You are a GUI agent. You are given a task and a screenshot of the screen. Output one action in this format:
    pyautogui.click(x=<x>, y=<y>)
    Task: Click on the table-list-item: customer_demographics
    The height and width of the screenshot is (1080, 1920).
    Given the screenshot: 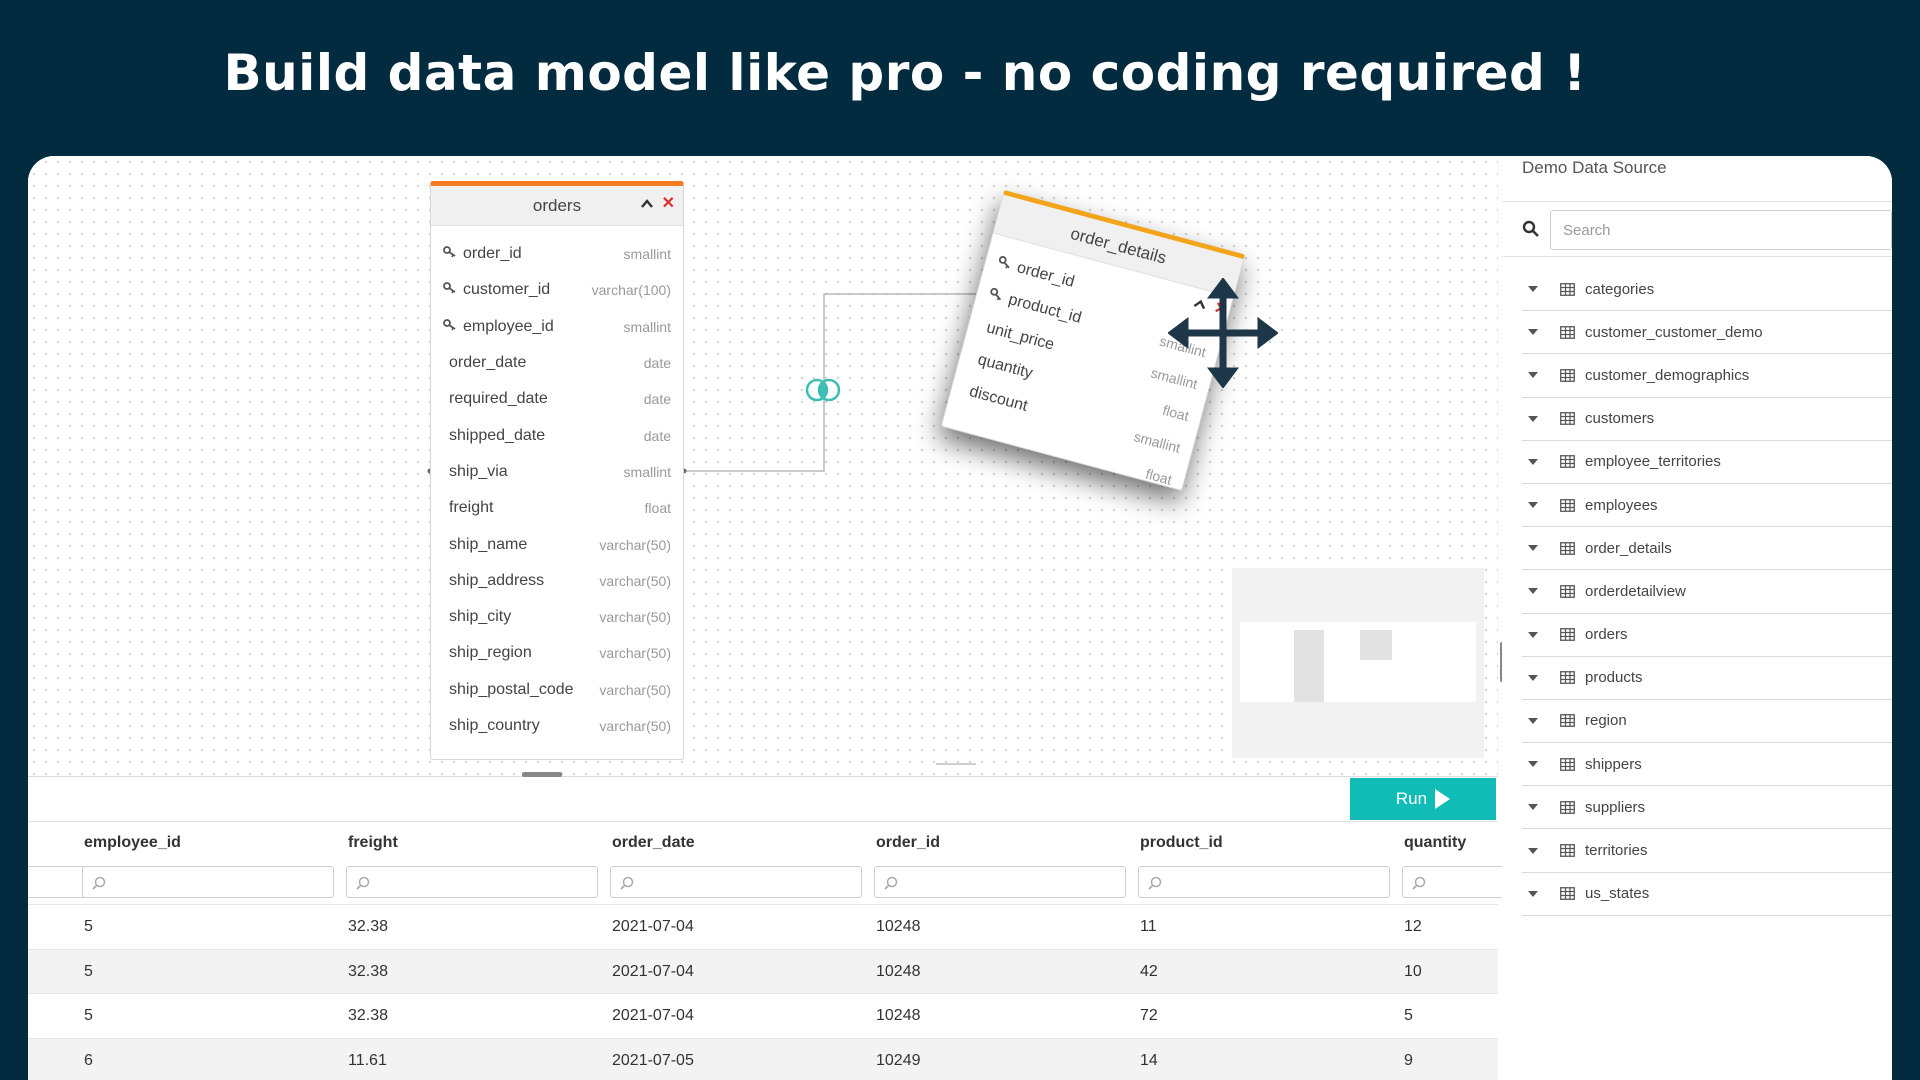 What is the action you would take?
    pyautogui.click(x=1707, y=376)
    